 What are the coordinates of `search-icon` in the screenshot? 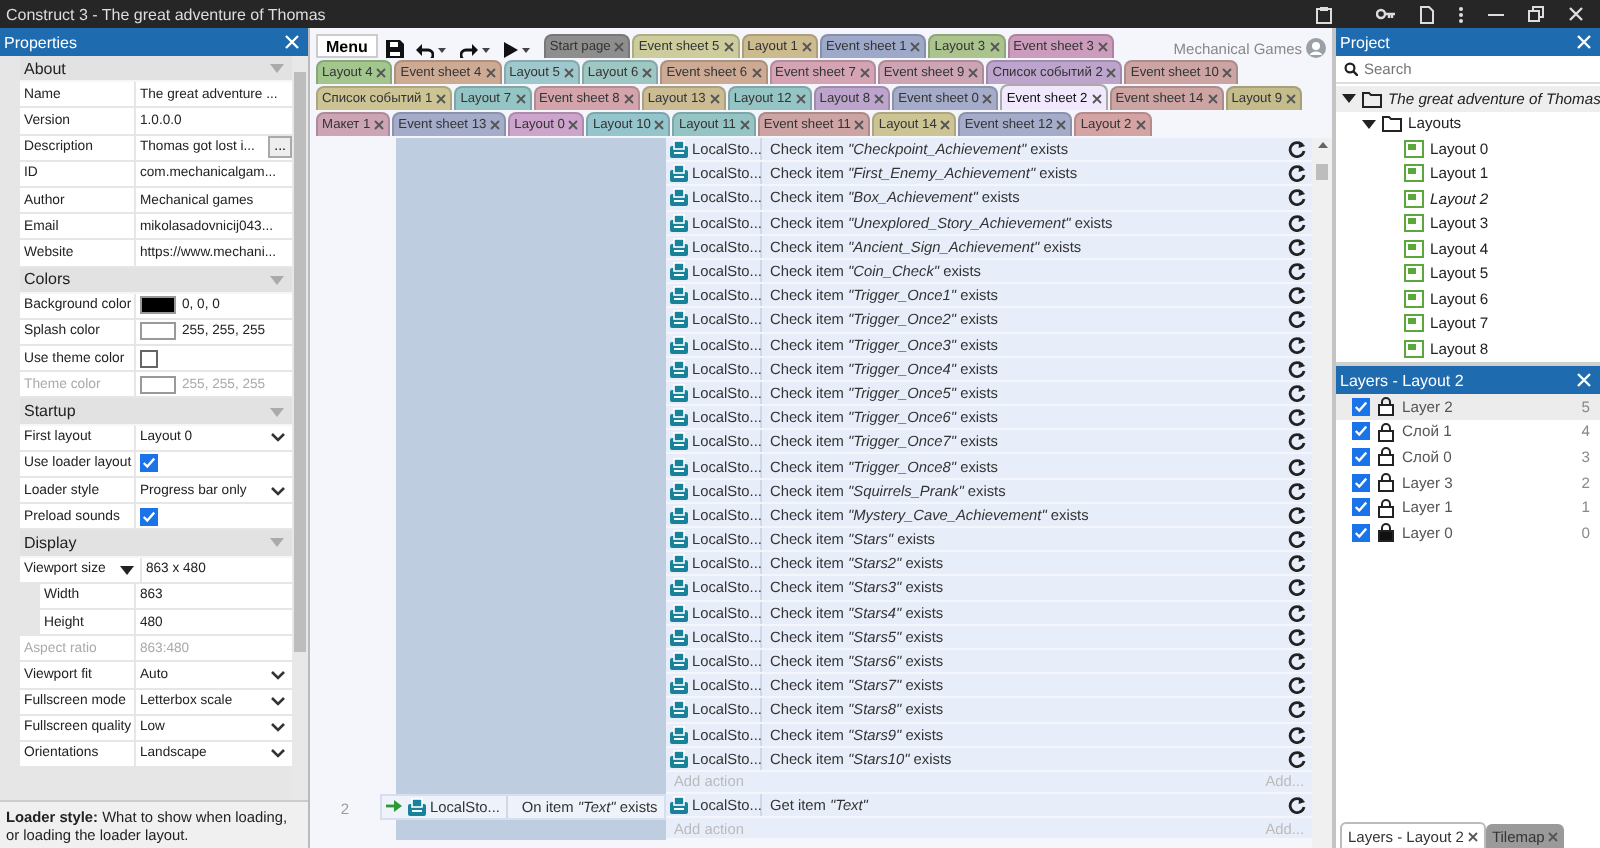 It's located at (1351, 69).